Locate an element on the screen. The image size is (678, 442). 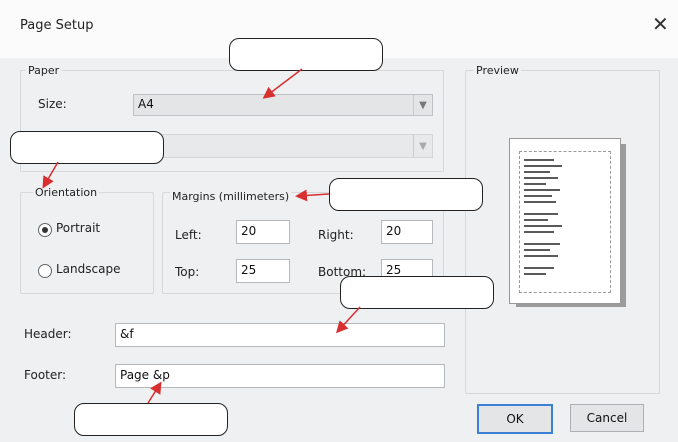
arrow-to-footer is located at coordinates (154, 392).